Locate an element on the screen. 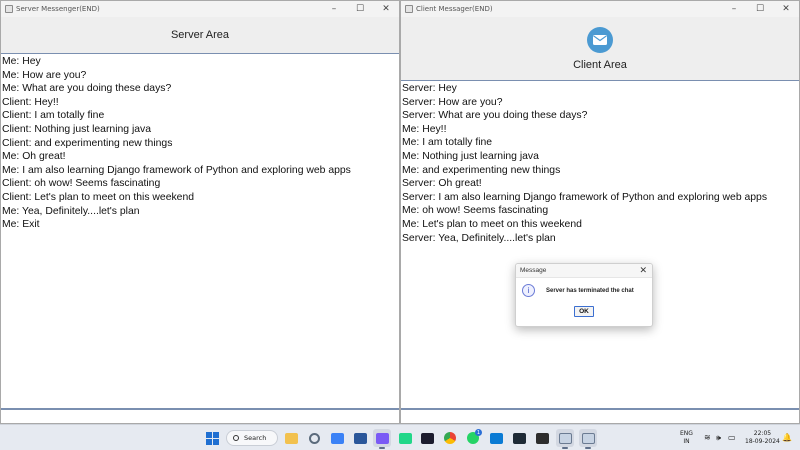 The height and width of the screenshot is (450, 800). server-message-input is located at coordinates (200, 418).